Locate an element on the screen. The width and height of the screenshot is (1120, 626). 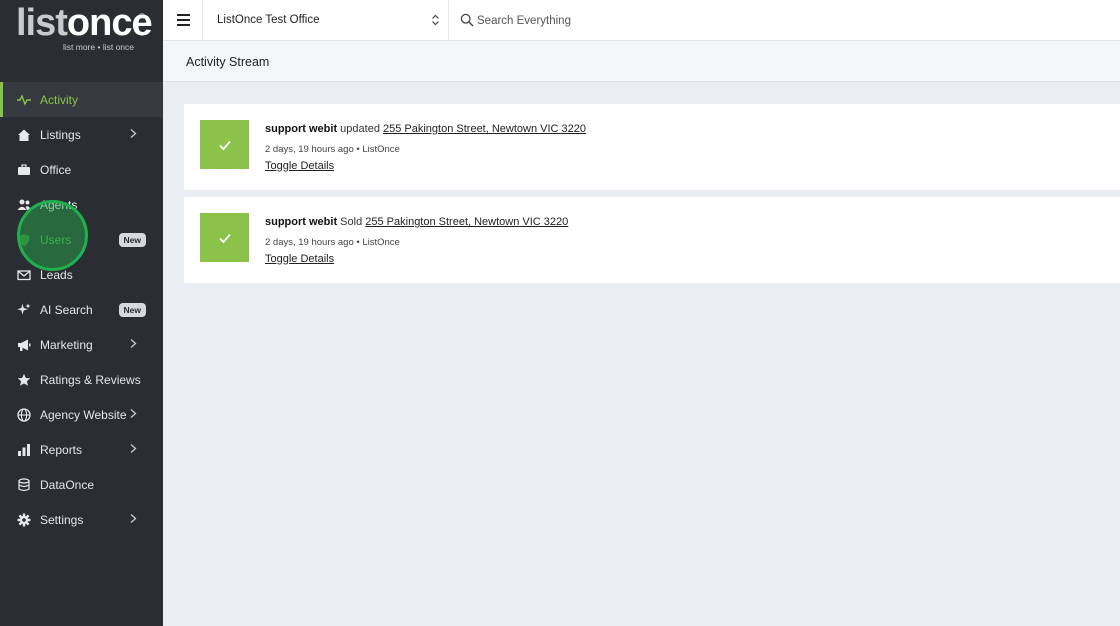
activity-action: updated is located at coordinates (360, 129).